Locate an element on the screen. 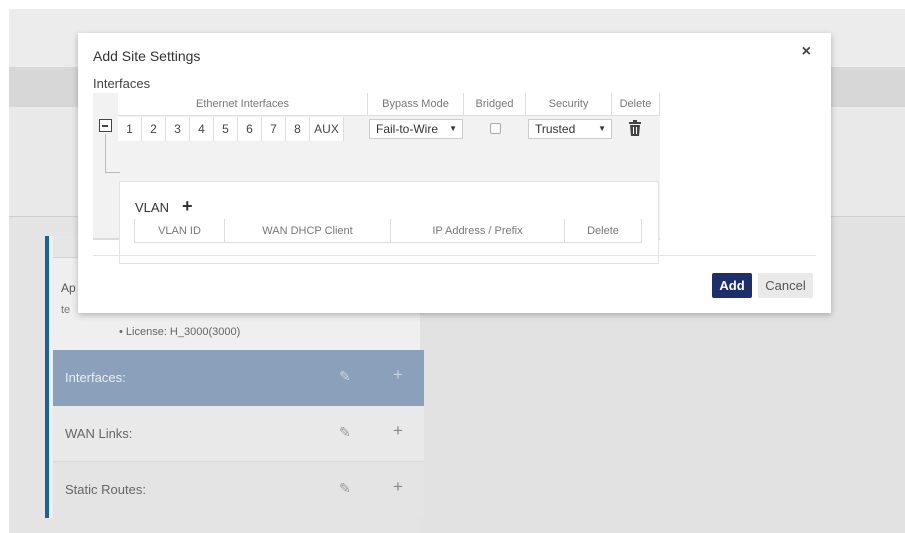  port-button-4: 4 is located at coordinates (202, 129).